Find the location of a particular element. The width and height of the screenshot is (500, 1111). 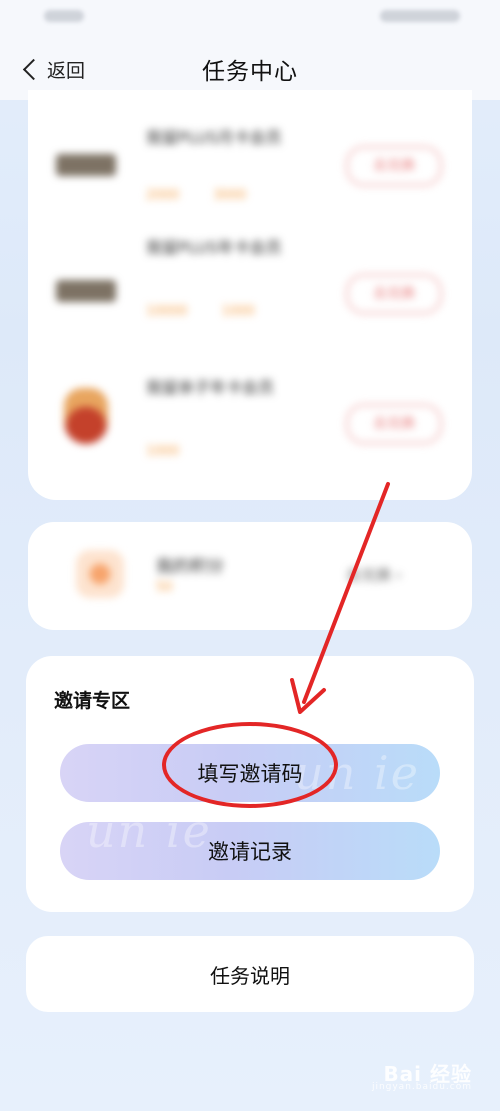

task-description-button: 任务说明 is located at coordinates (250, 974).